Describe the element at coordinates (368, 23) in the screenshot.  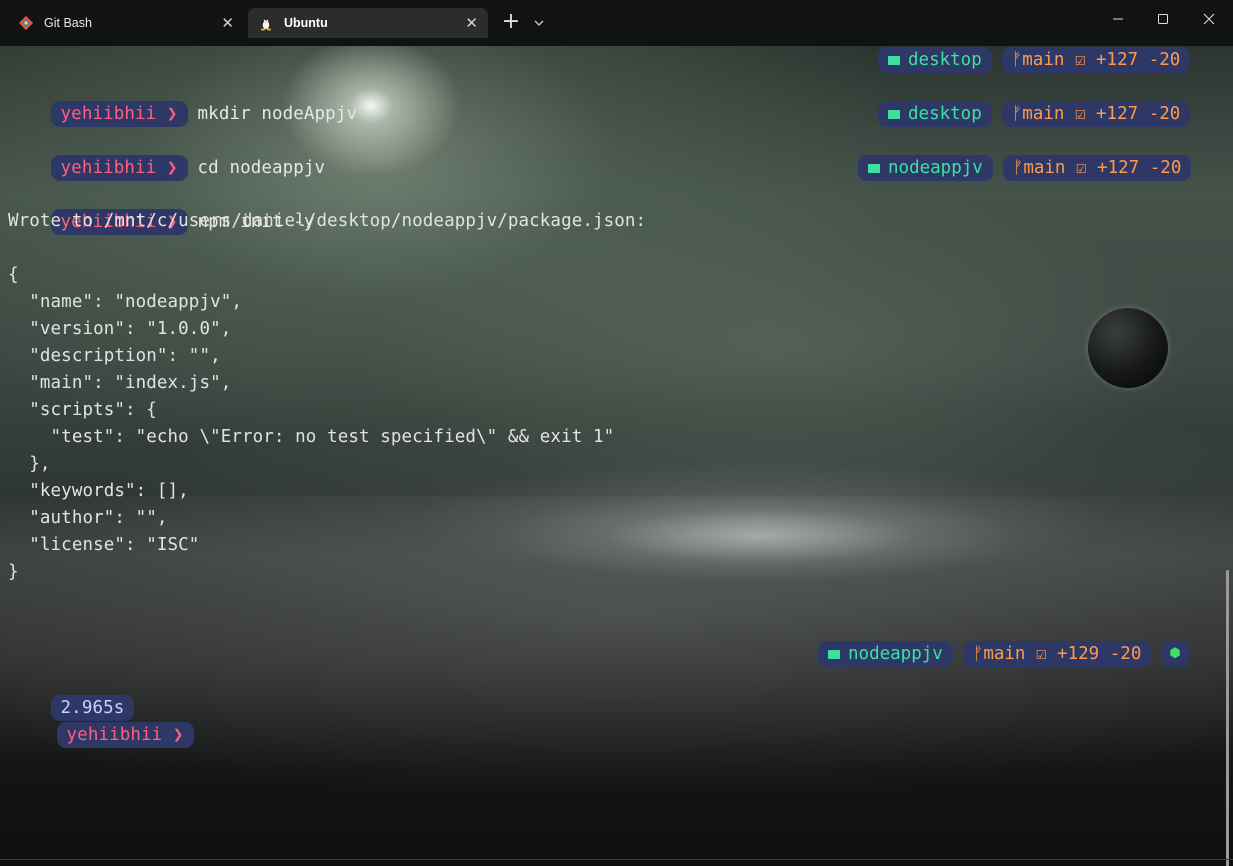
I see `tab-ubuntu: Ubuntu ✕` at that location.